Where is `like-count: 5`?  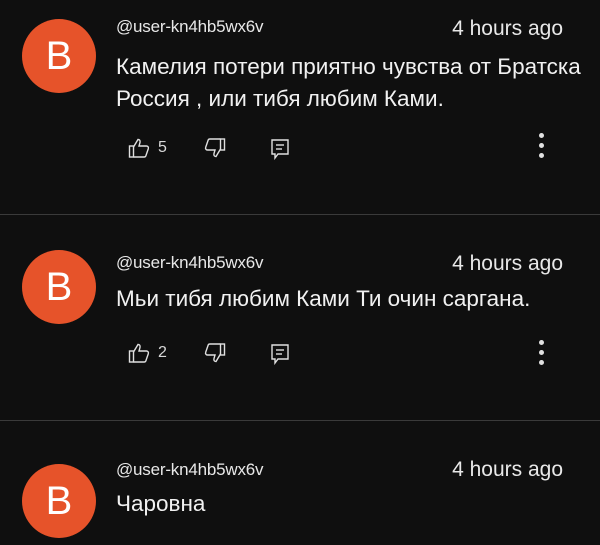 like-count: 5 is located at coordinates (162, 147).